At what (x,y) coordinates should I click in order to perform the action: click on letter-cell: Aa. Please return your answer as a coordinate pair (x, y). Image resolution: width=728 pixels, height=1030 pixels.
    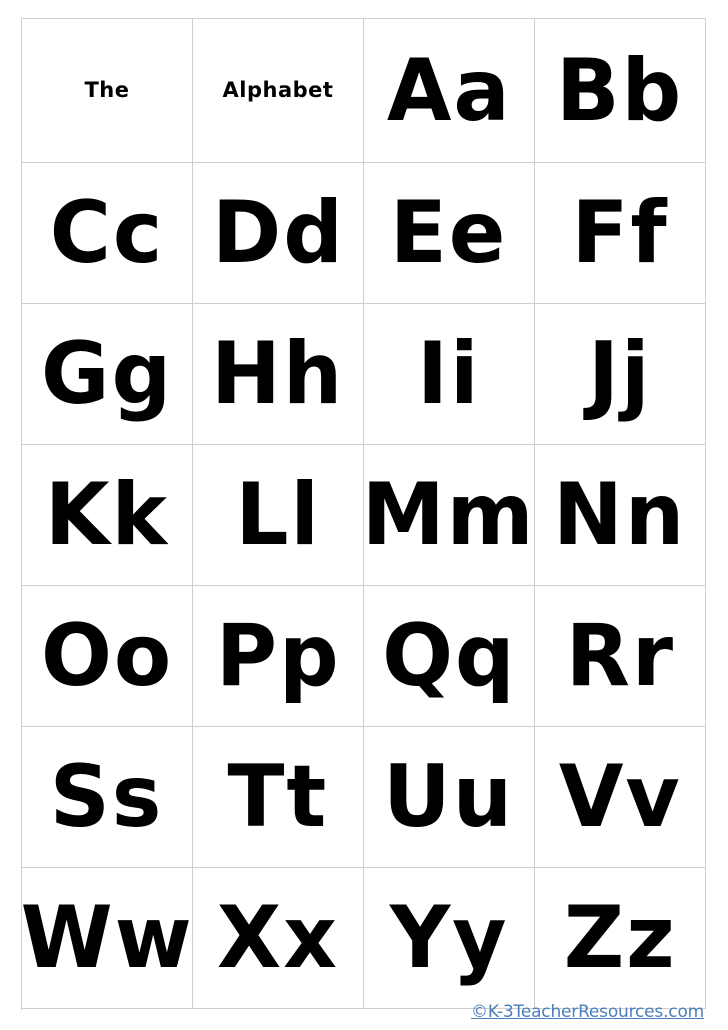
    Looking at the image, I should click on (449, 91).